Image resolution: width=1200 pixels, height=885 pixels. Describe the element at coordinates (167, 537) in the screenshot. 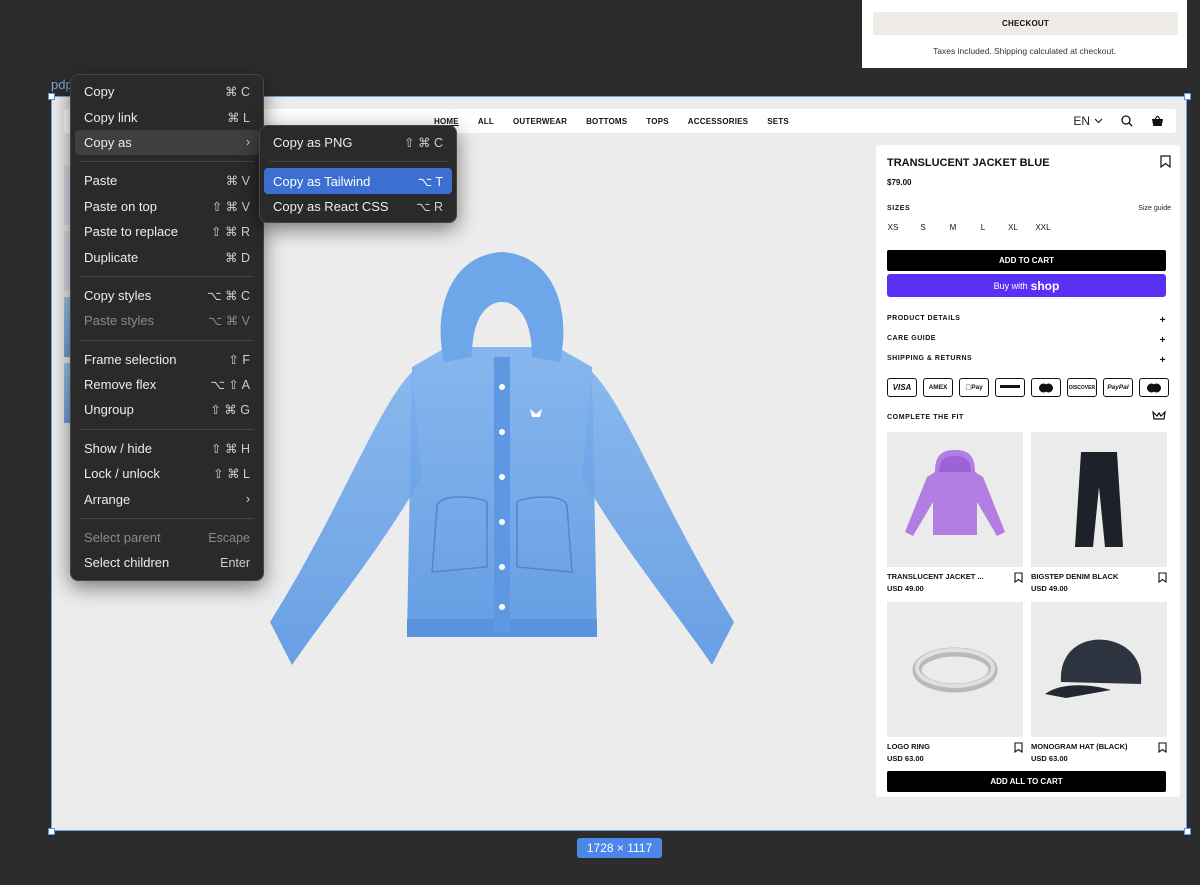

I see `menu-item-select-parent: Select parent Escape` at that location.